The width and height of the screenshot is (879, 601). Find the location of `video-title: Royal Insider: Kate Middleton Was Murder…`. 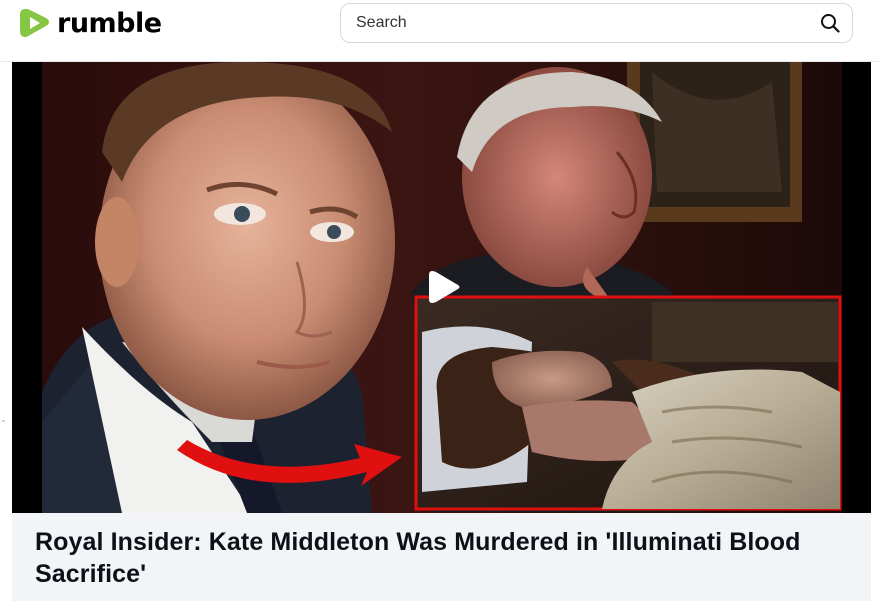

video-title: Royal Insider: Kate Middleton Was Murder… is located at coordinates (435, 558).